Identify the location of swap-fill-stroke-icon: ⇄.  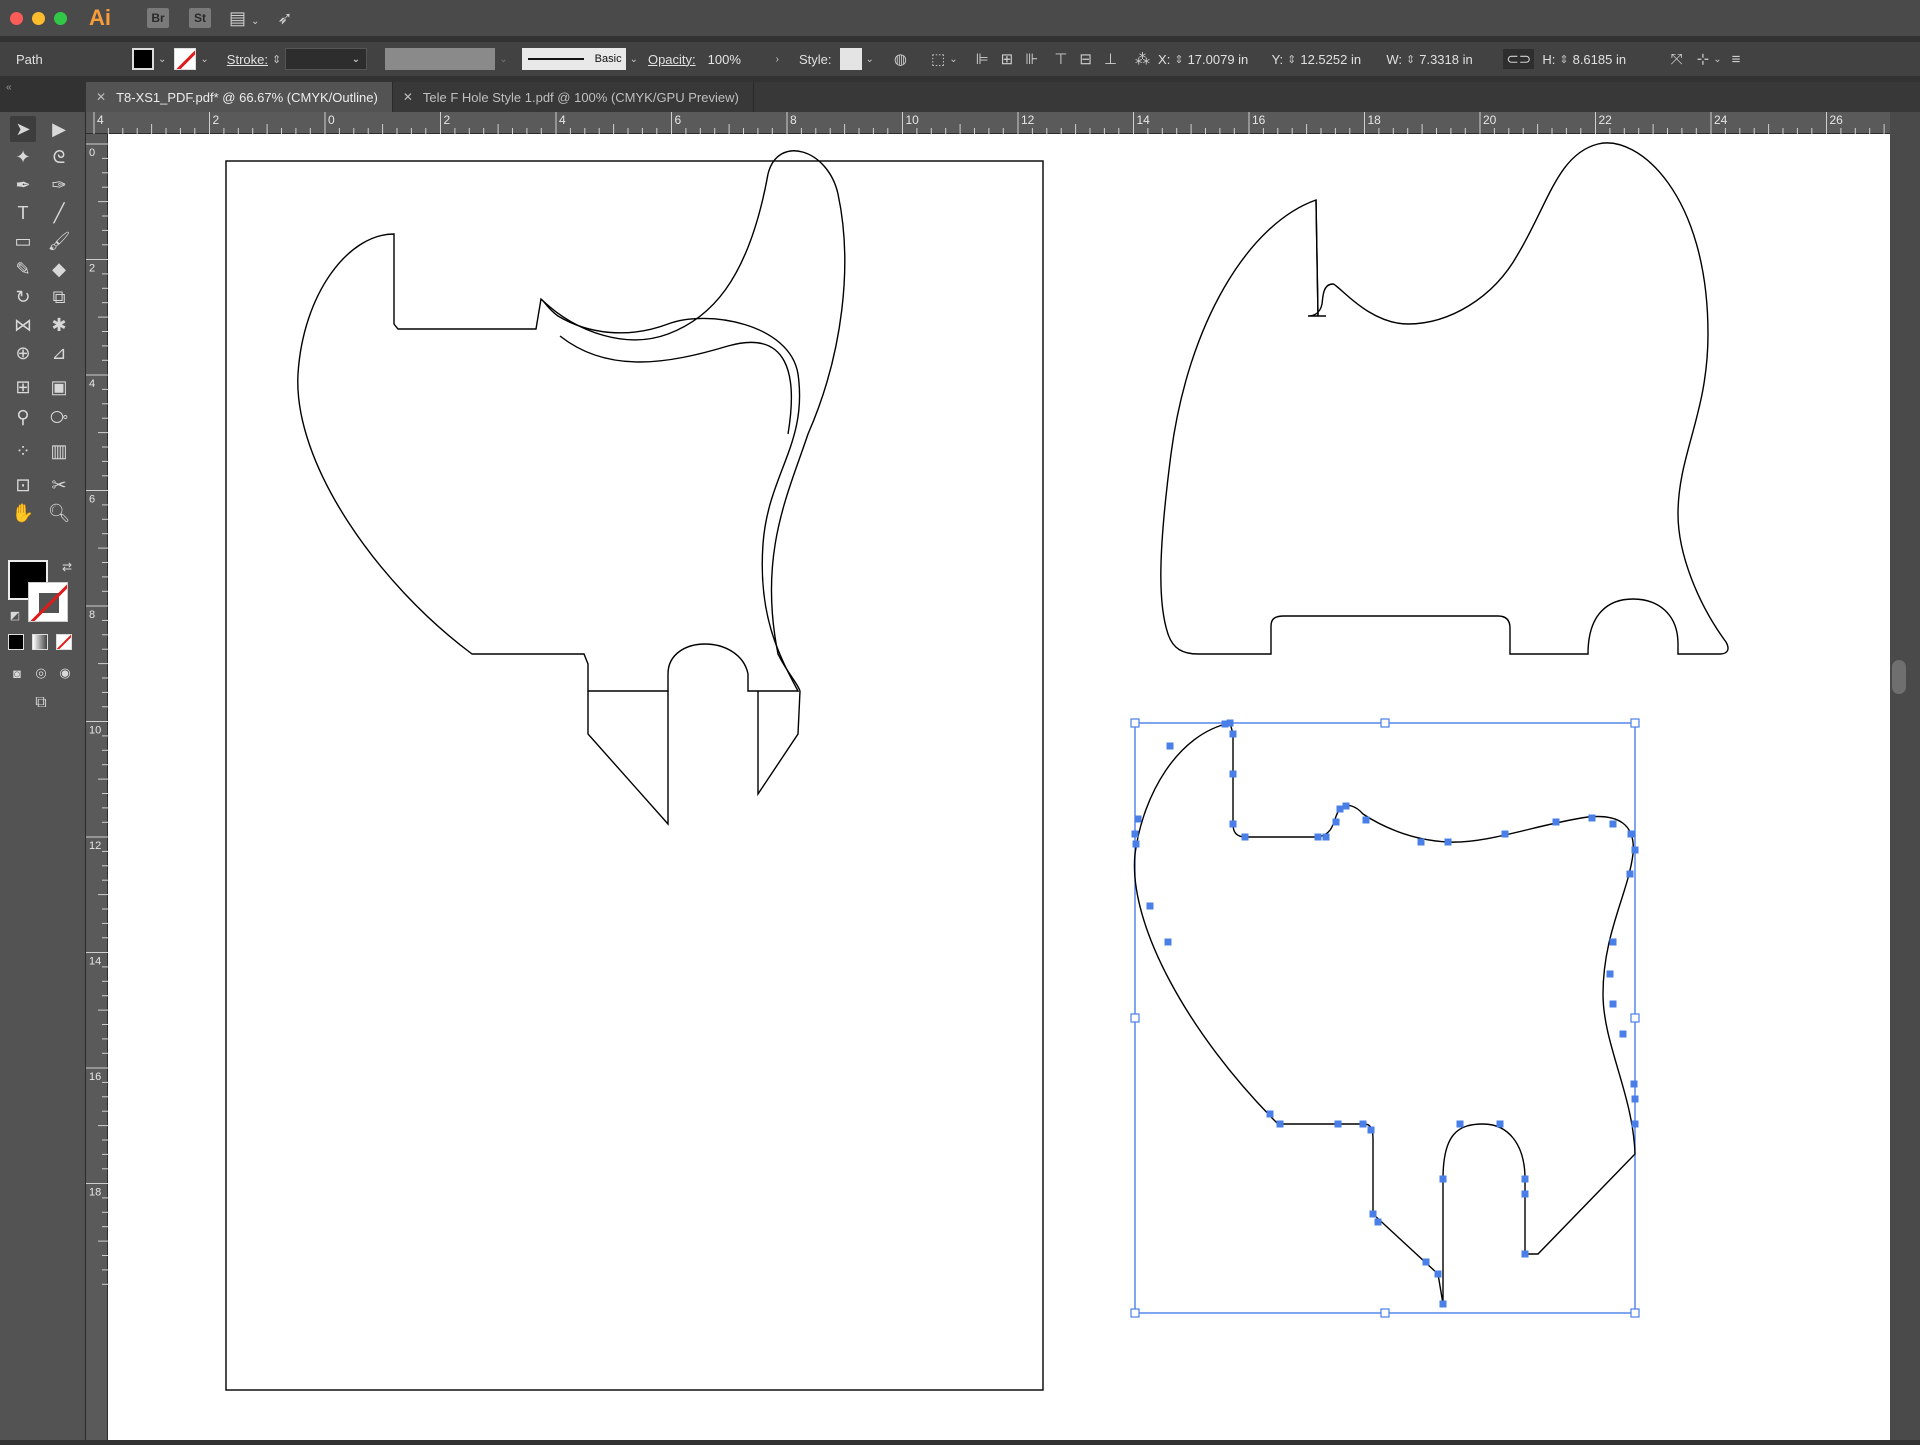
(67, 567).